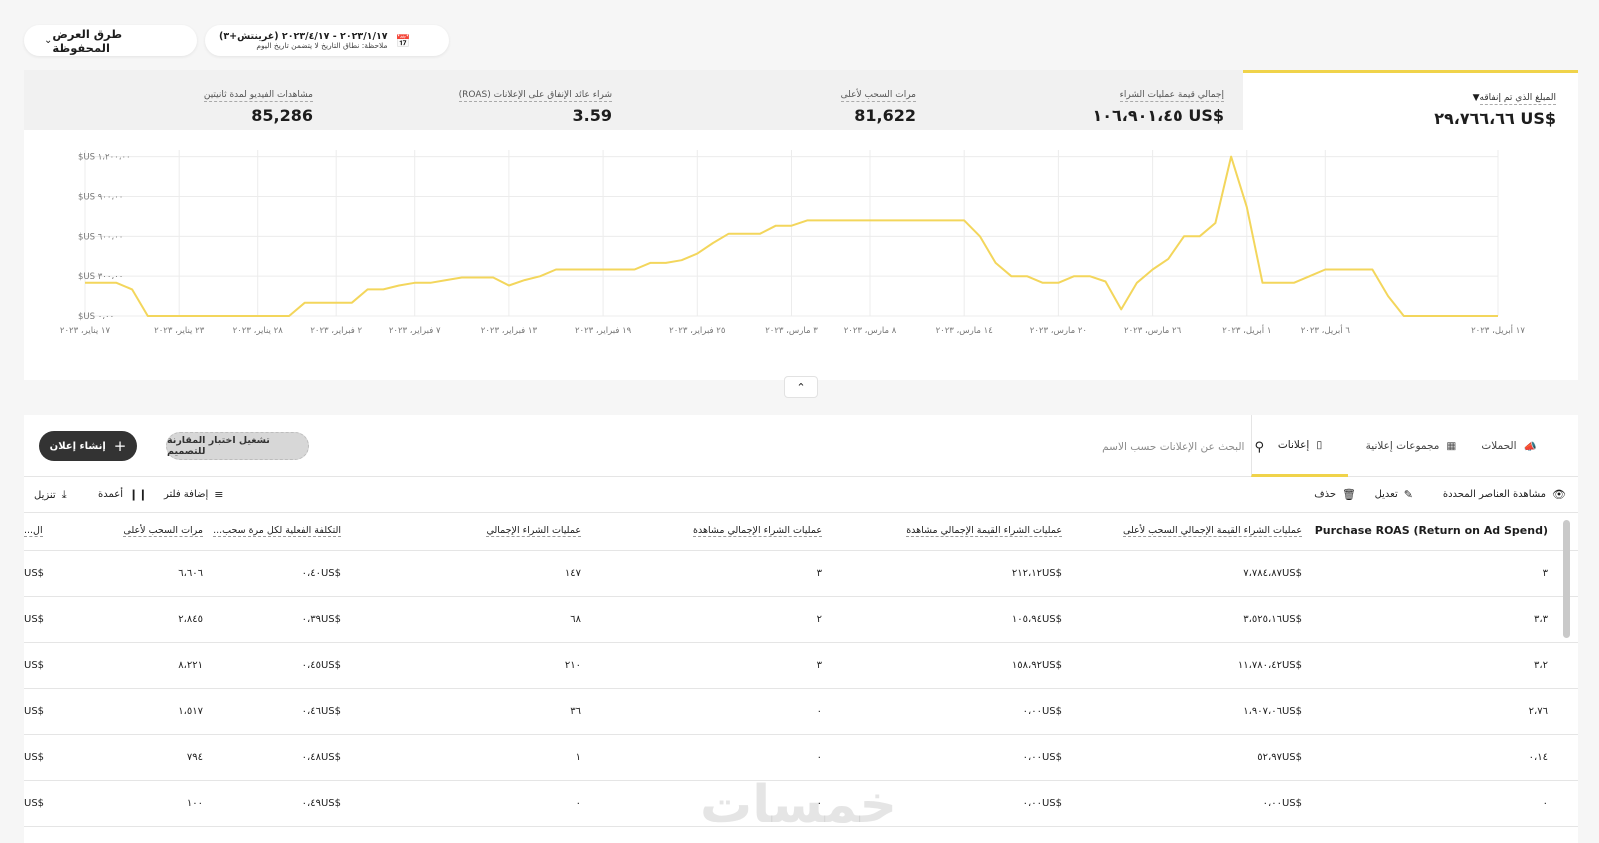  I want to click on table-row: ٢،٧٦ ١،٩٠٧،٠٦US$ ٠،٠٠US$ ٠ ٣٦ ٠،٤٦US$ ١،٥١٧ US$, so click(801, 712).